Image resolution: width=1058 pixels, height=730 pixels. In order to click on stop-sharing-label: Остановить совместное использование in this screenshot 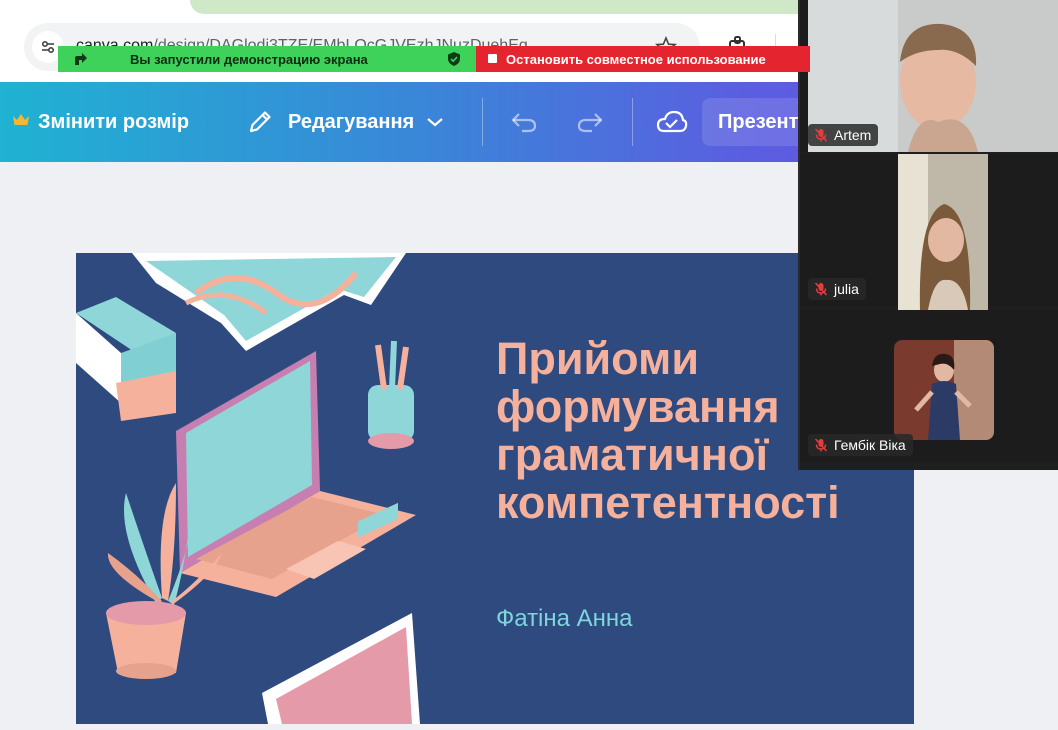, I will do `click(636, 59)`.